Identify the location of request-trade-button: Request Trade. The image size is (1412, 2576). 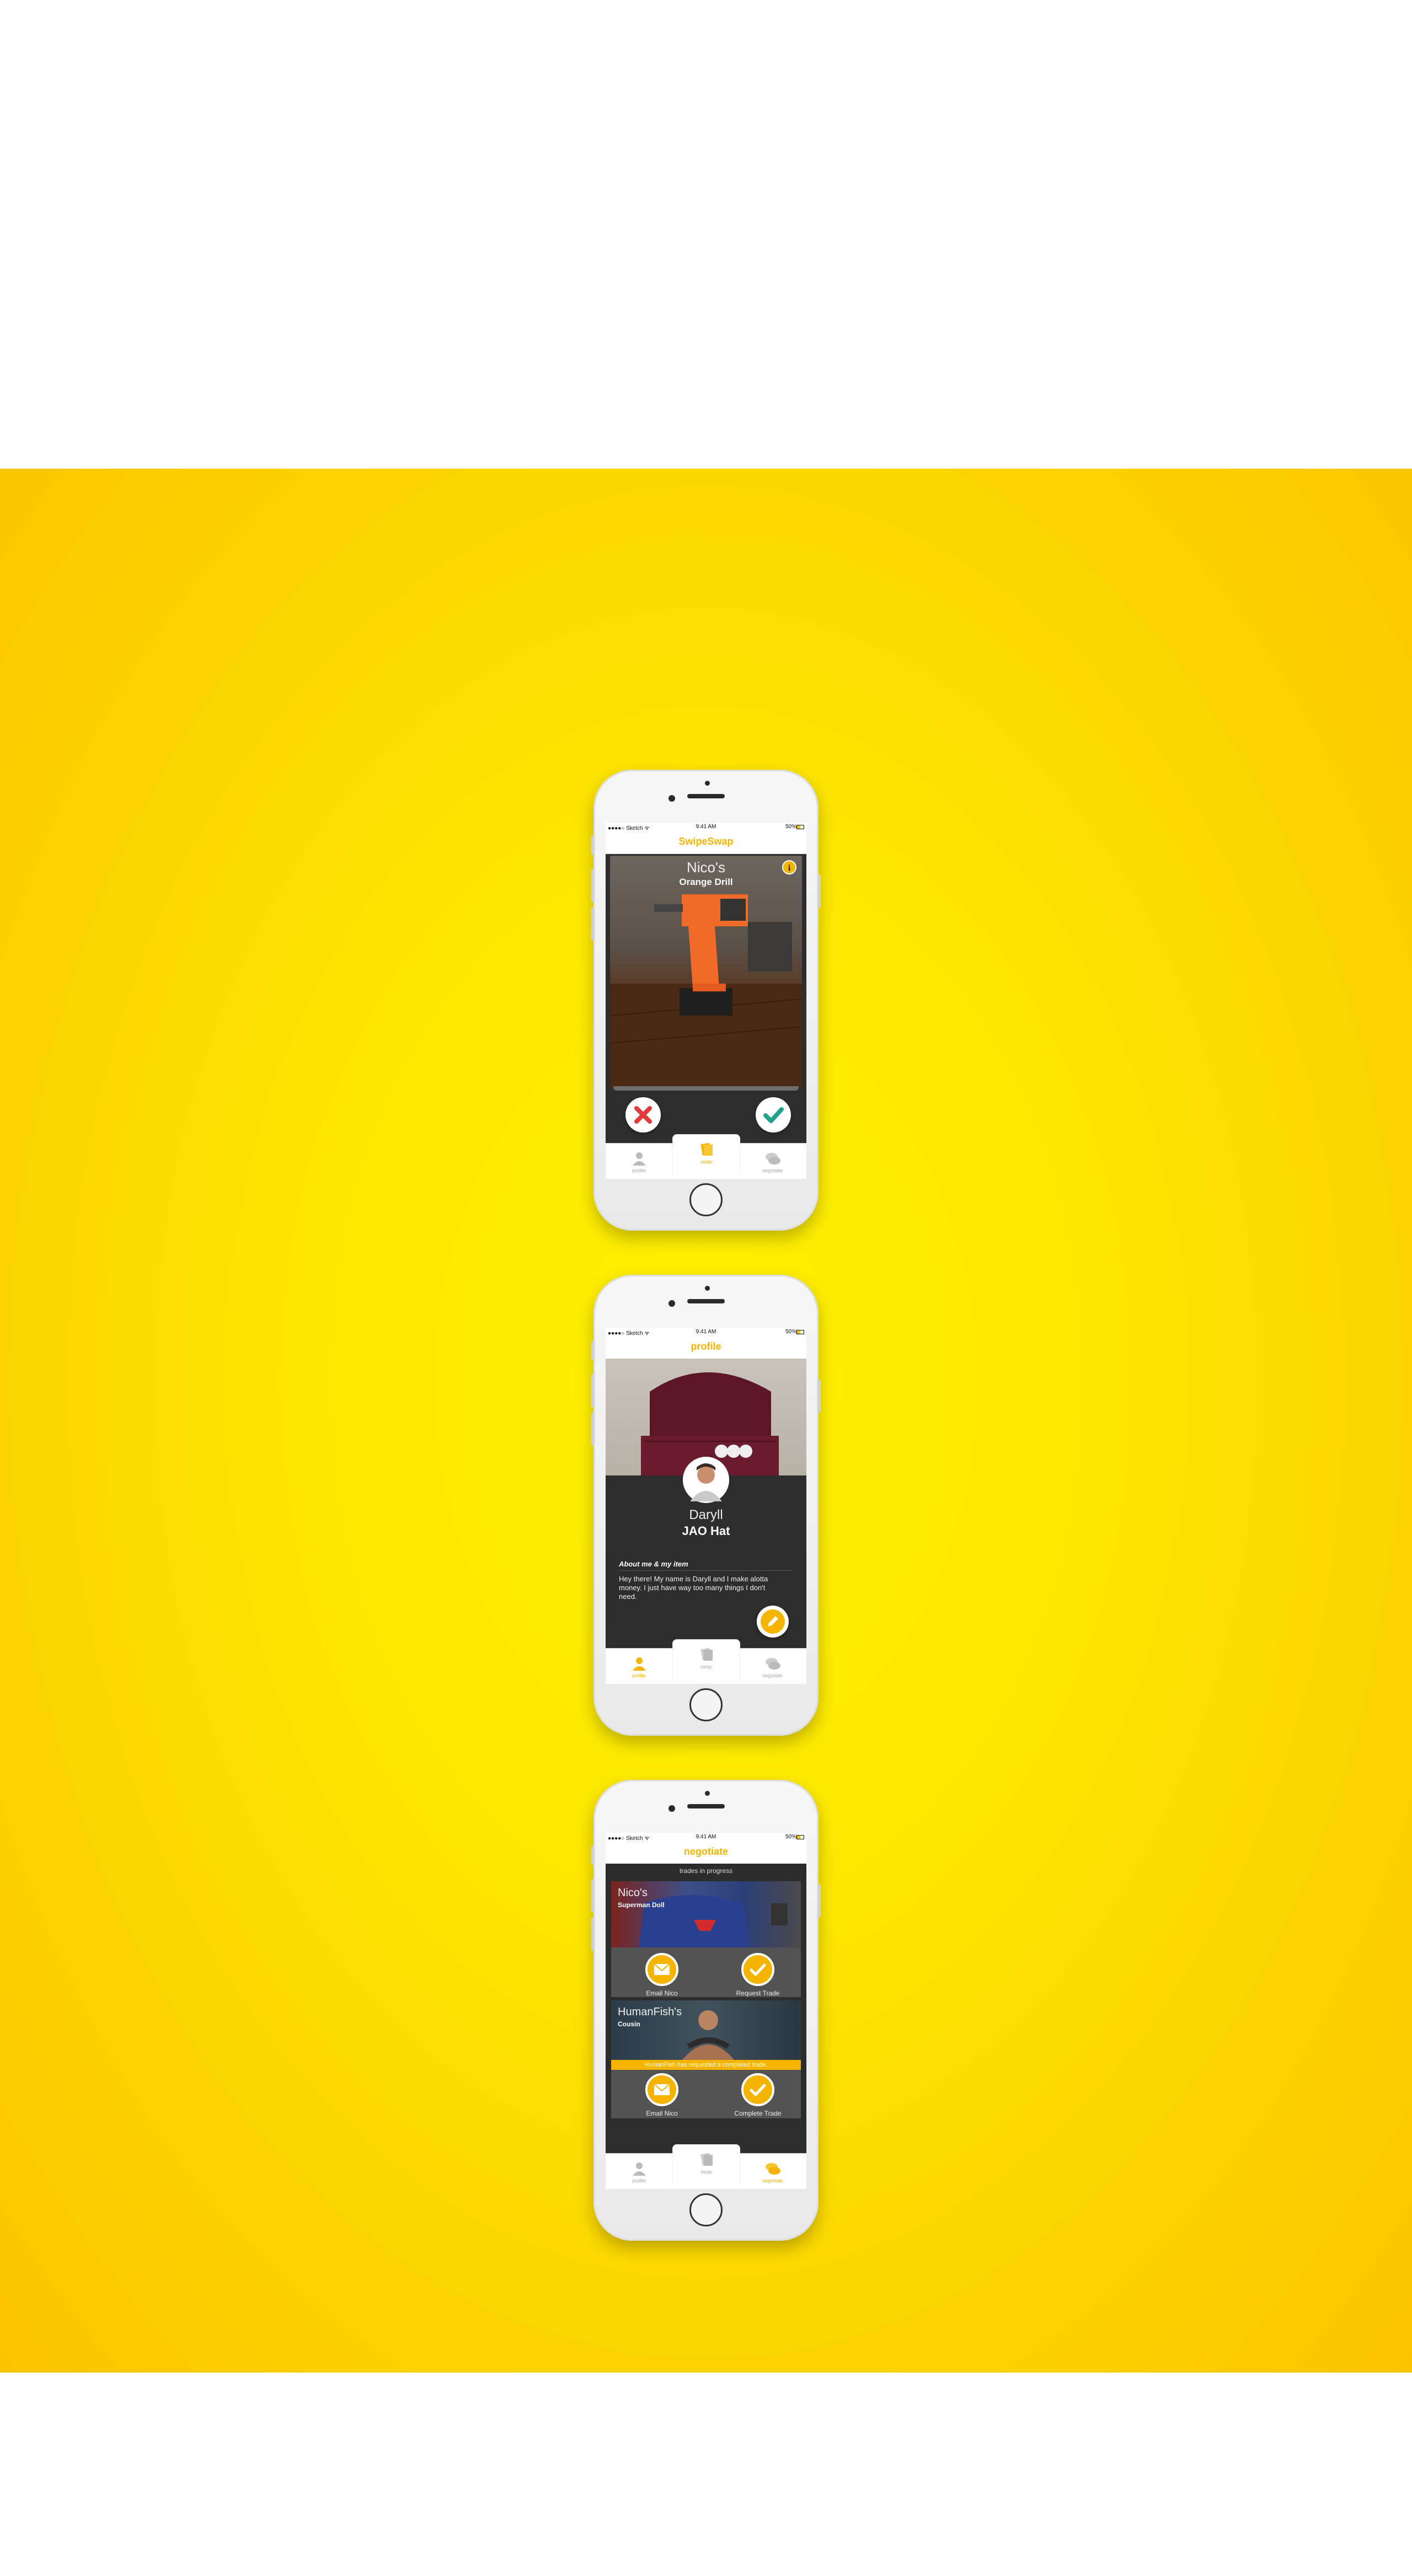
(758, 1975).